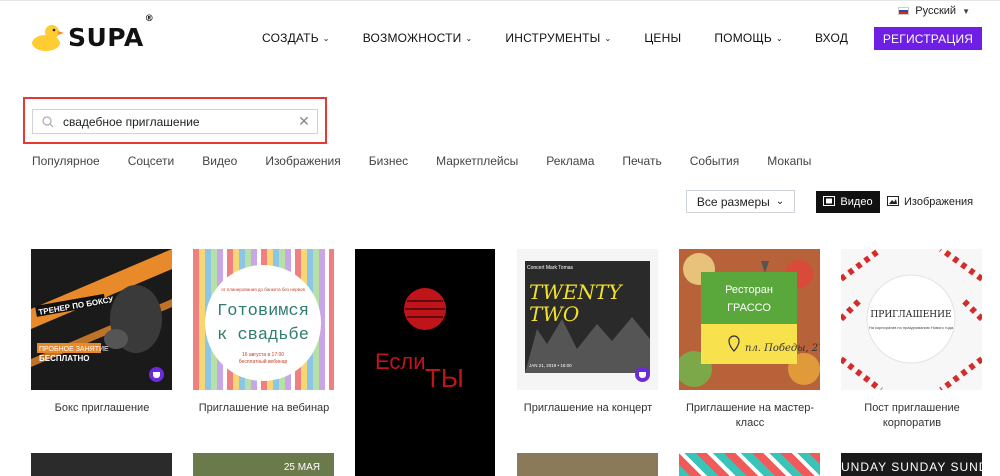 The height and width of the screenshot is (476, 1000). I want to click on nav-create: СОЗДАТЬ ⌄, so click(296, 38).